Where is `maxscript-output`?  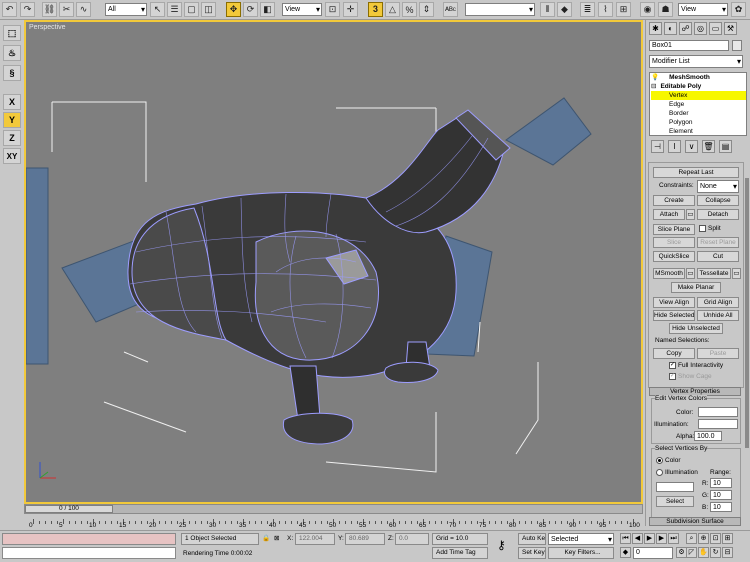 maxscript-output is located at coordinates (89, 553).